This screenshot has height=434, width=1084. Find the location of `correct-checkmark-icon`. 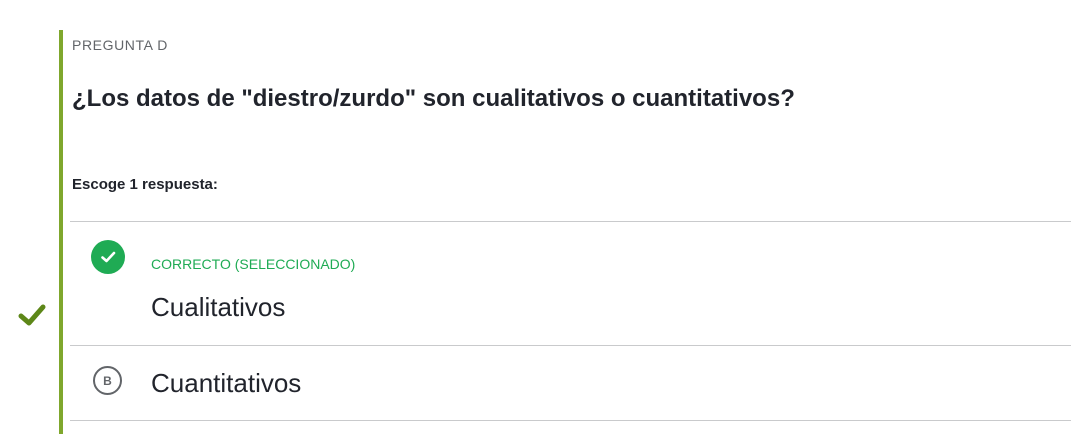

correct-checkmark-icon is located at coordinates (32, 315).